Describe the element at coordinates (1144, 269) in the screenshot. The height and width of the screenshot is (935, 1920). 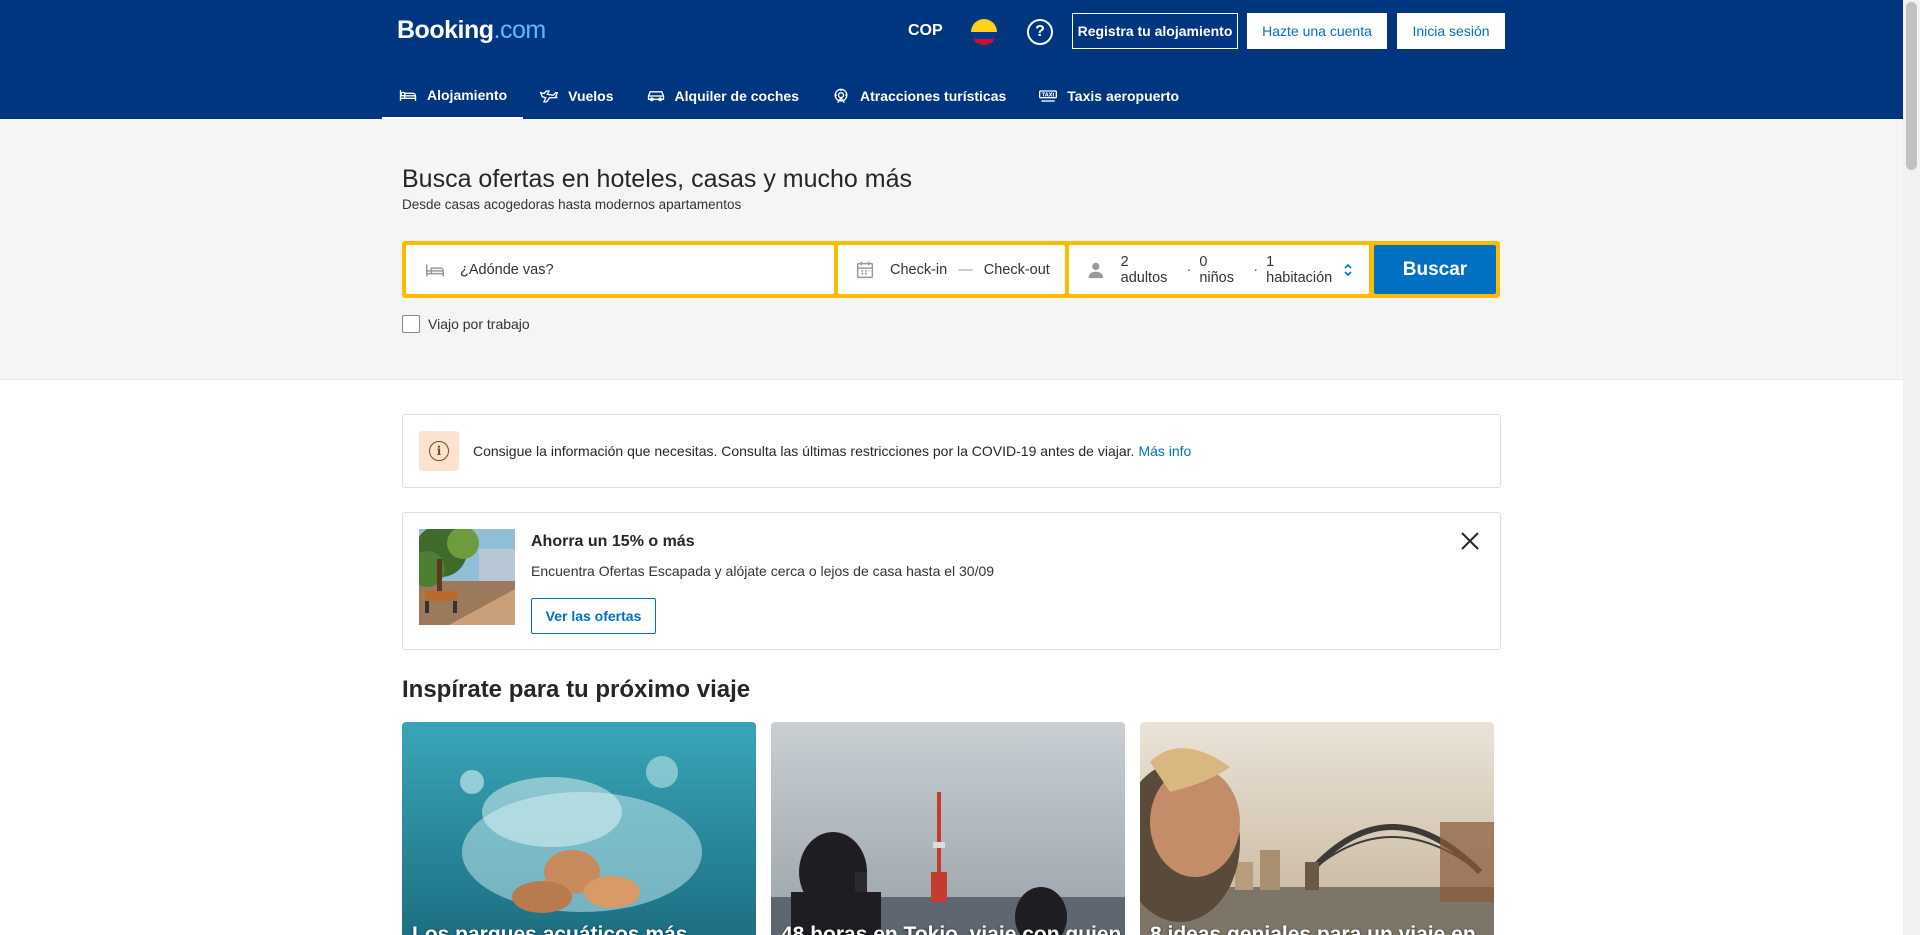
I see `adults-count: 2 adultos` at that location.